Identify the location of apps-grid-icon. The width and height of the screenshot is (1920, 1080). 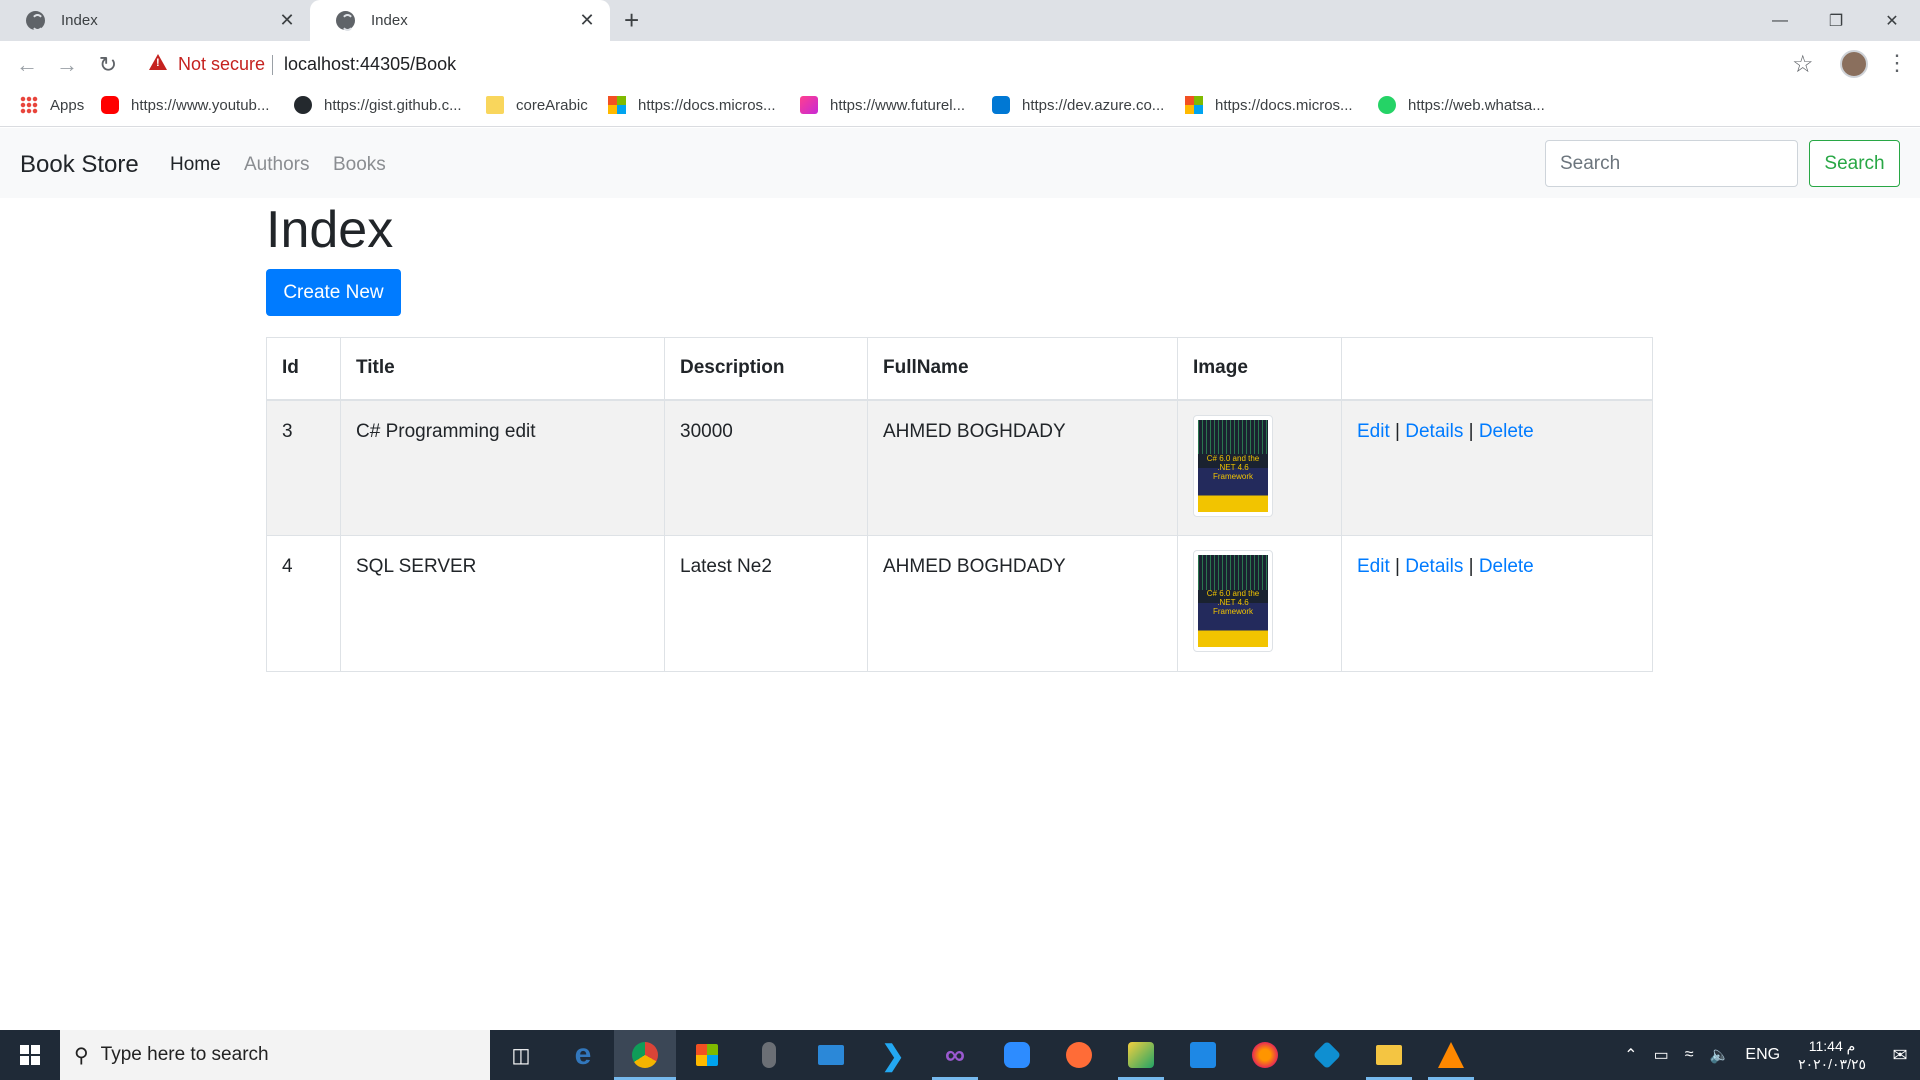
(29, 105).